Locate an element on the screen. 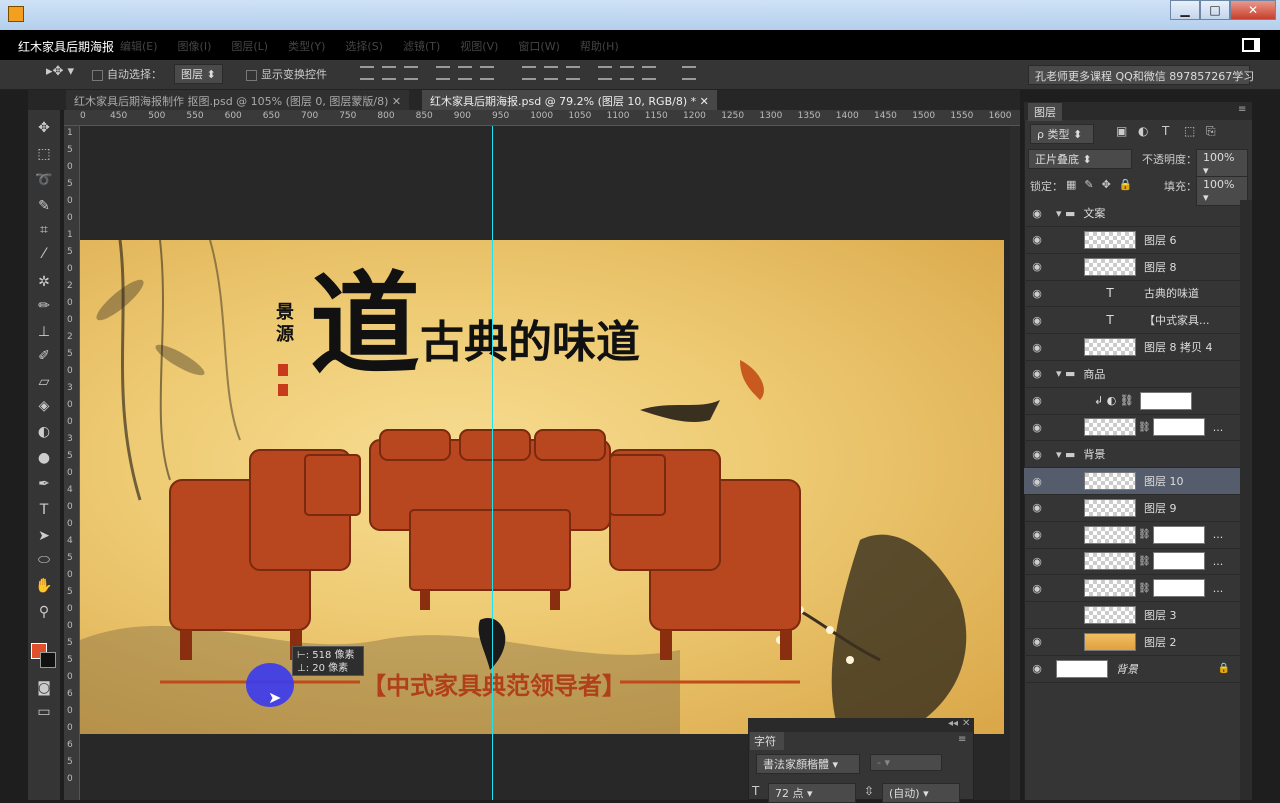 Image resolution: width=1280 pixels, height=803 pixels. quick-select-tool-icon: ✎ is located at coordinates (44, 206).